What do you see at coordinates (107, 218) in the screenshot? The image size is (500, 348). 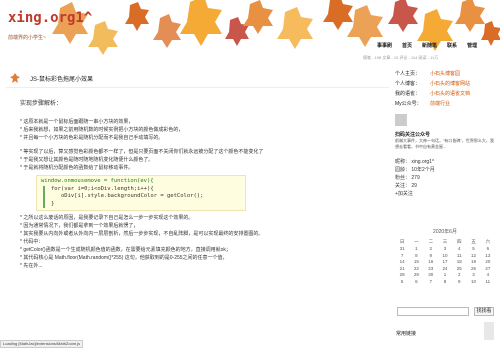 I see `post-line: * 之所以这么废话的原因，是我要记录下自己是怎么一步一步实现这个效果的。` at bounding box center [107, 218].